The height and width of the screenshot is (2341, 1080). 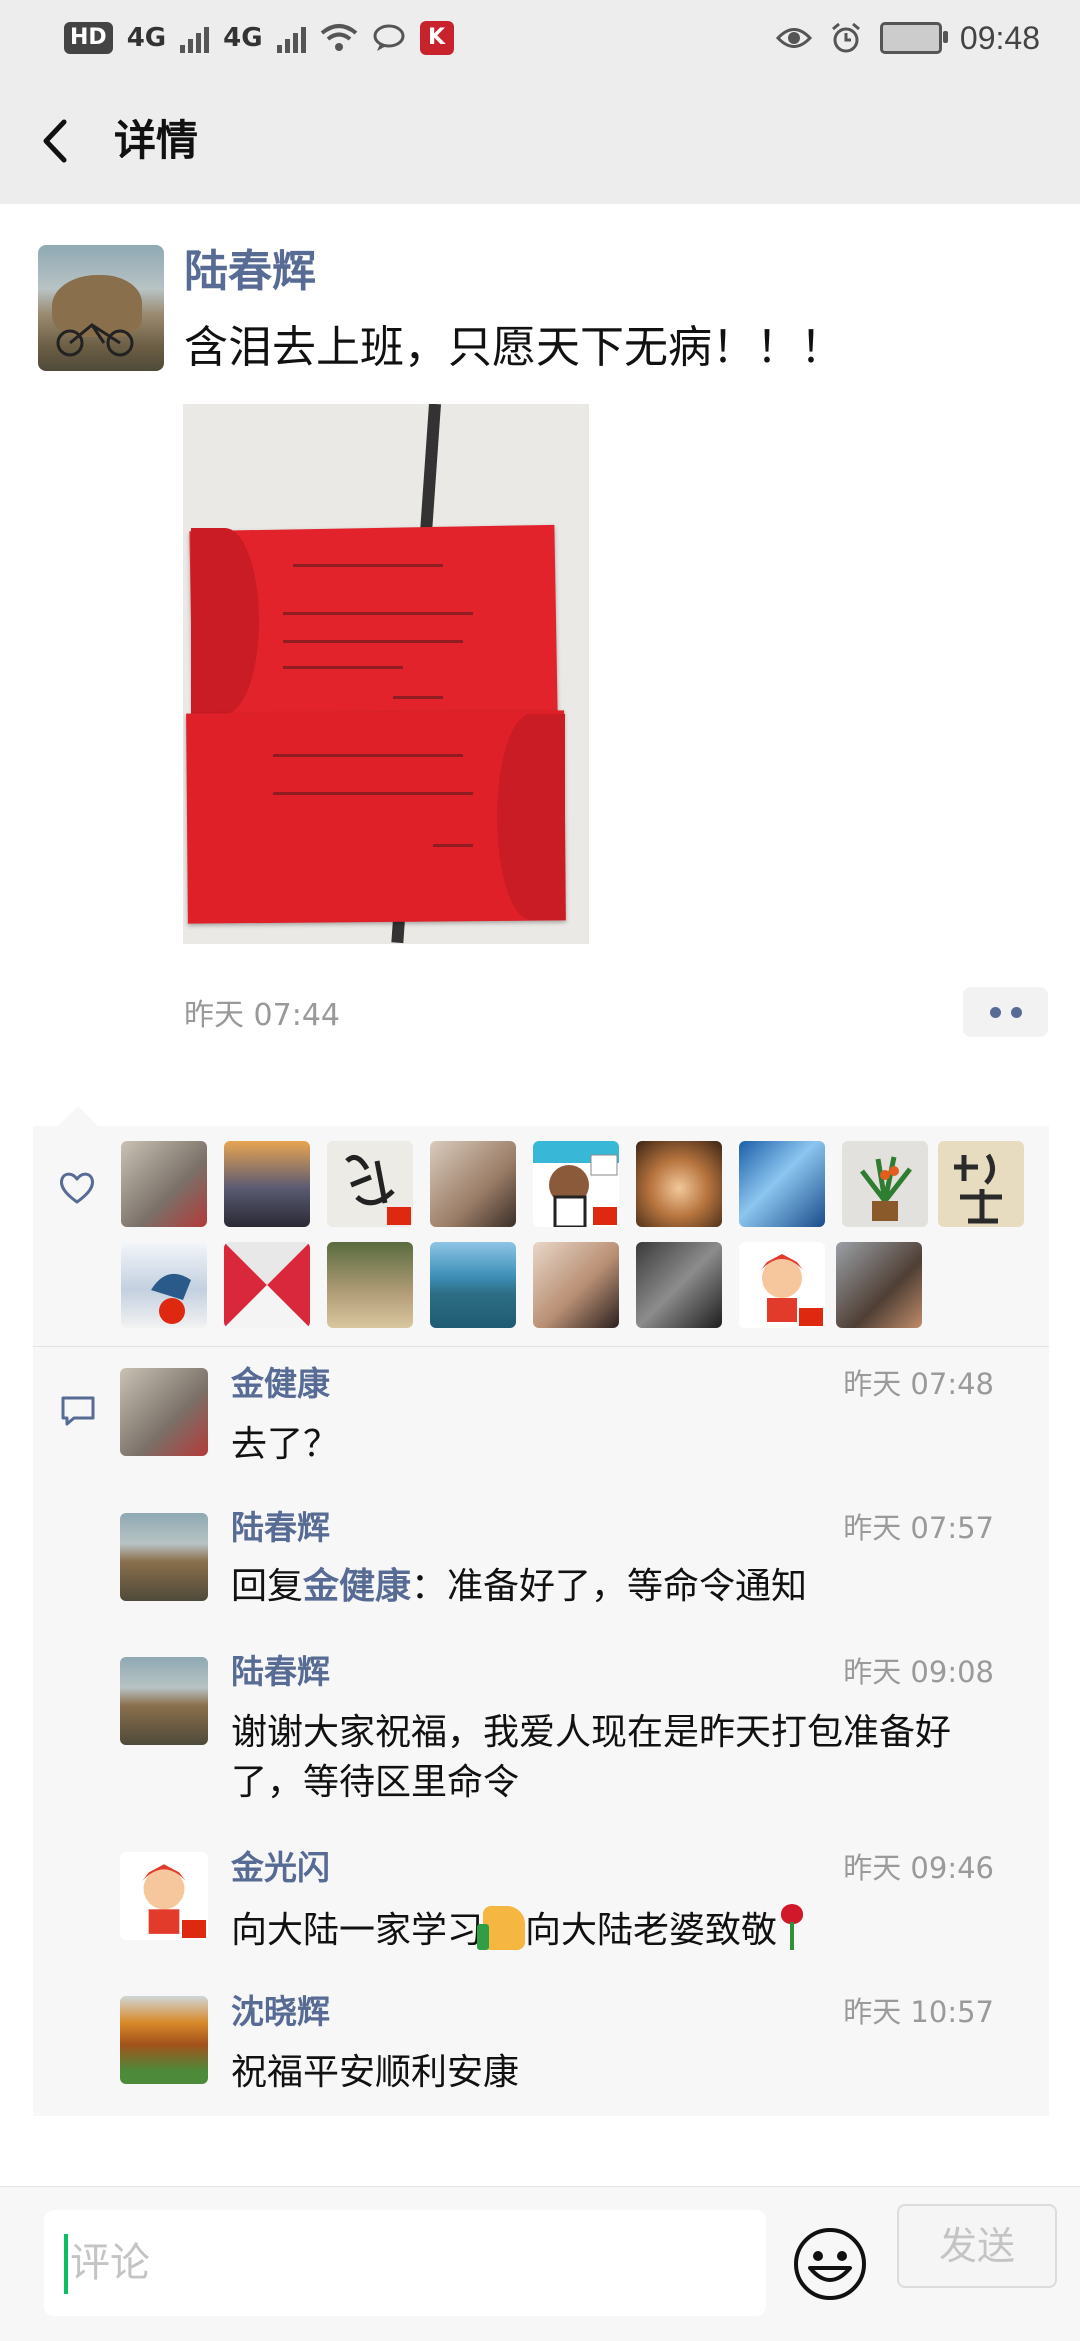 What do you see at coordinates (609, 1586) in the screenshot?
I see `reply-body: ：准备好了，等命令通知` at bounding box center [609, 1586].